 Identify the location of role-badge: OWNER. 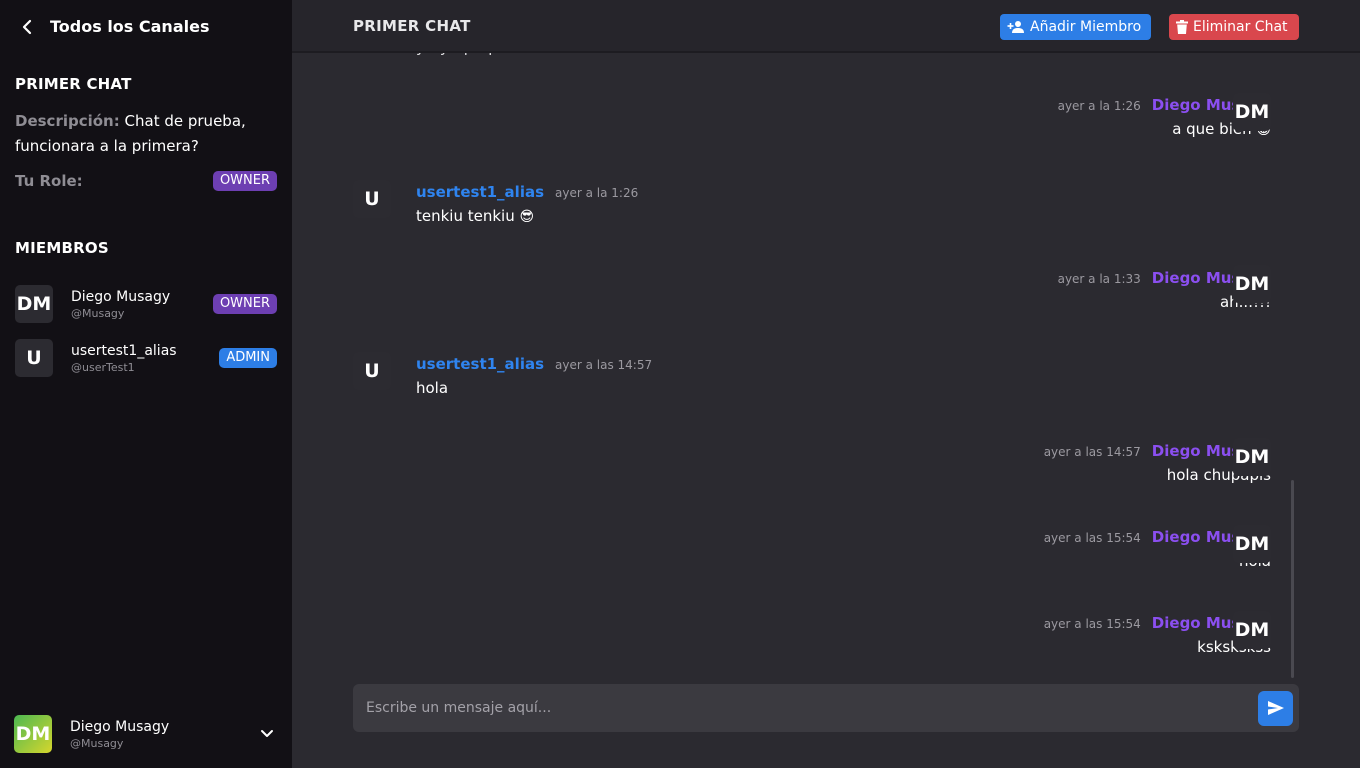
(244, 181).